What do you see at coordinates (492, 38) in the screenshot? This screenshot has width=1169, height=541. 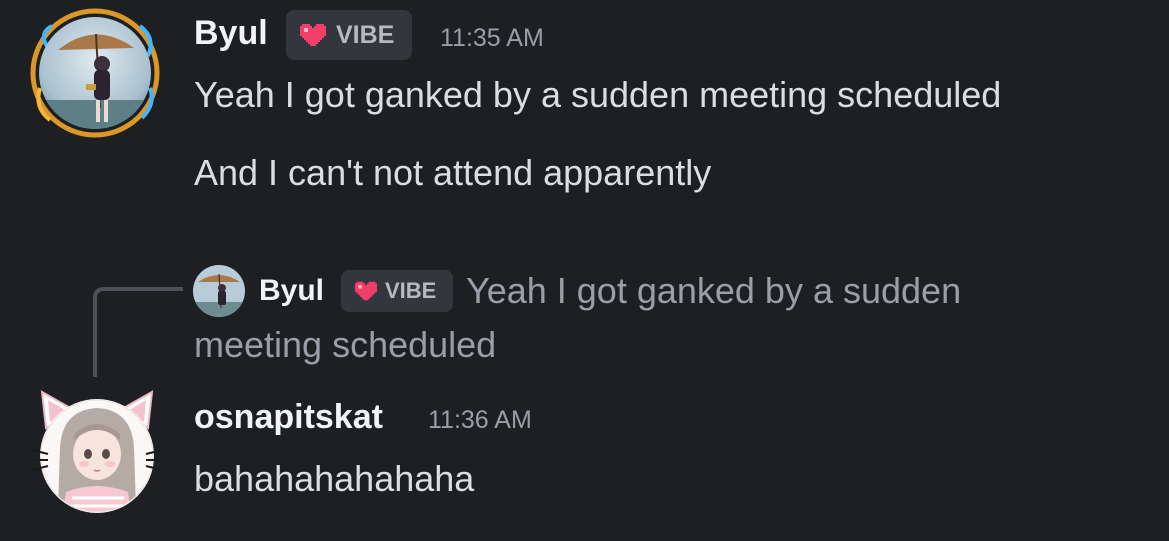 I see `timestamp: 11:35 AM` at bounding box center [492, 38].